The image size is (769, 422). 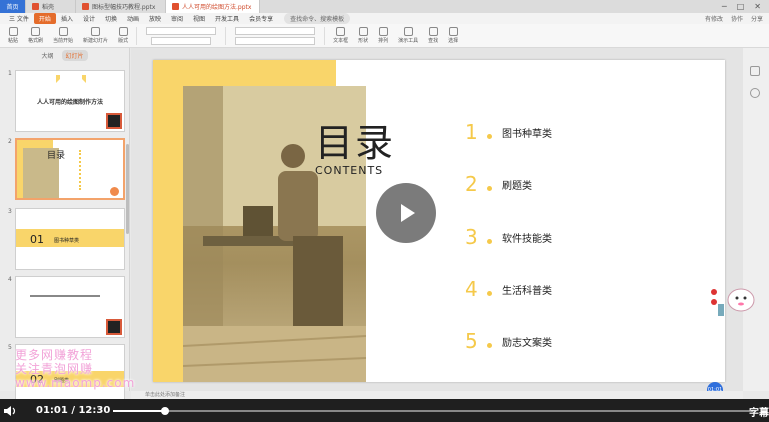 I want to click on toc-item-1: 1 图书种草类, so click(x=508, y=132).